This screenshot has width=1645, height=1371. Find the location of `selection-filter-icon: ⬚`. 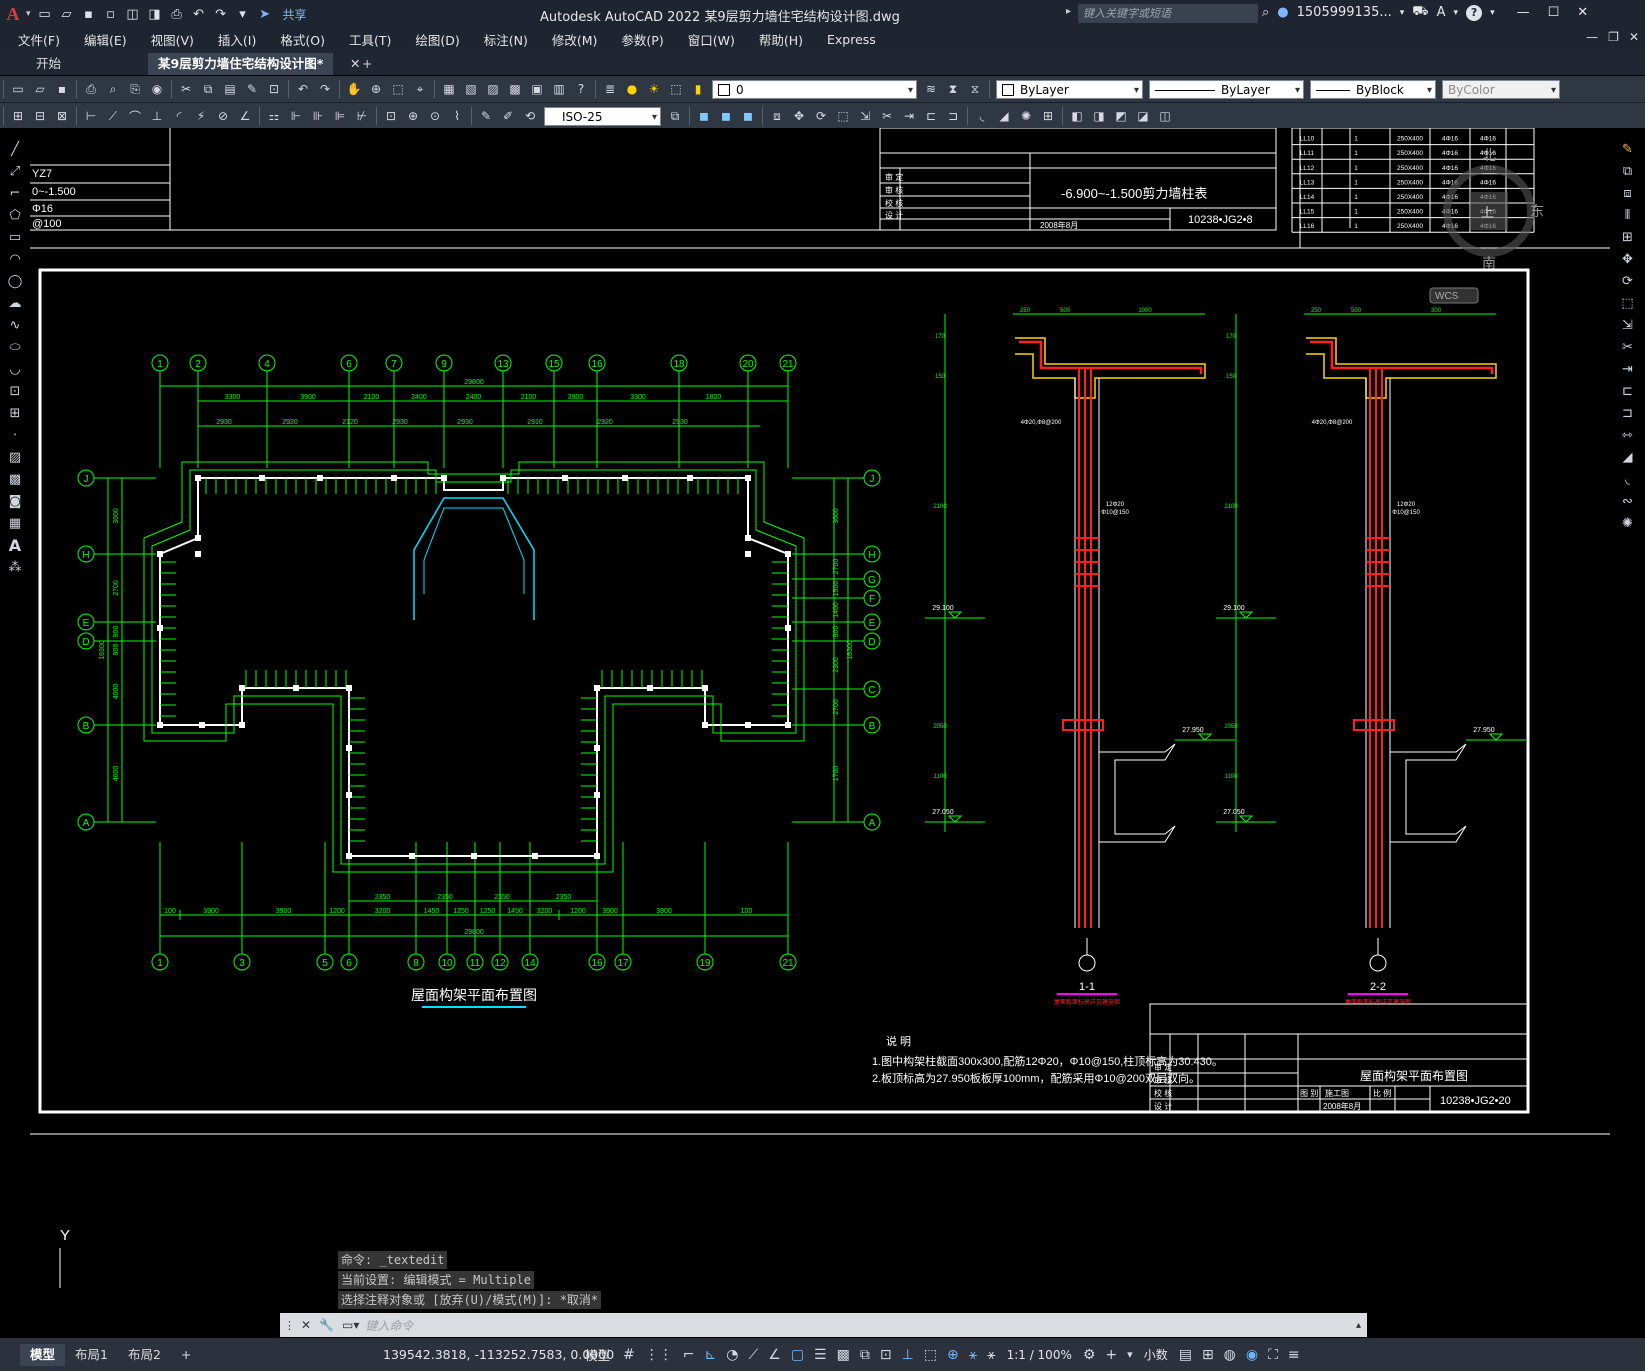

selection-filter-icon: ⬚ is located at coordinates (930, 1355).